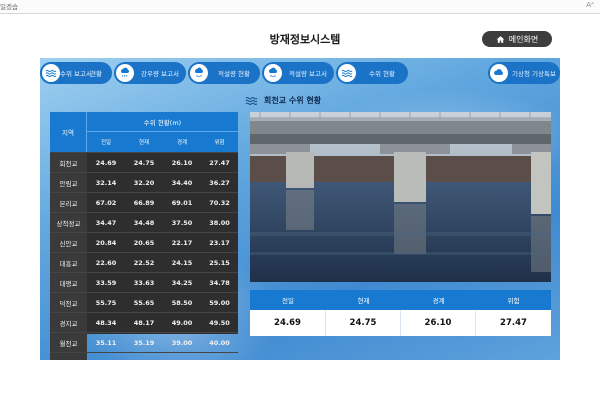 The height and width of the screenshot is (400, 600). I want to click on level-value: 23.17, so click(219, 243).